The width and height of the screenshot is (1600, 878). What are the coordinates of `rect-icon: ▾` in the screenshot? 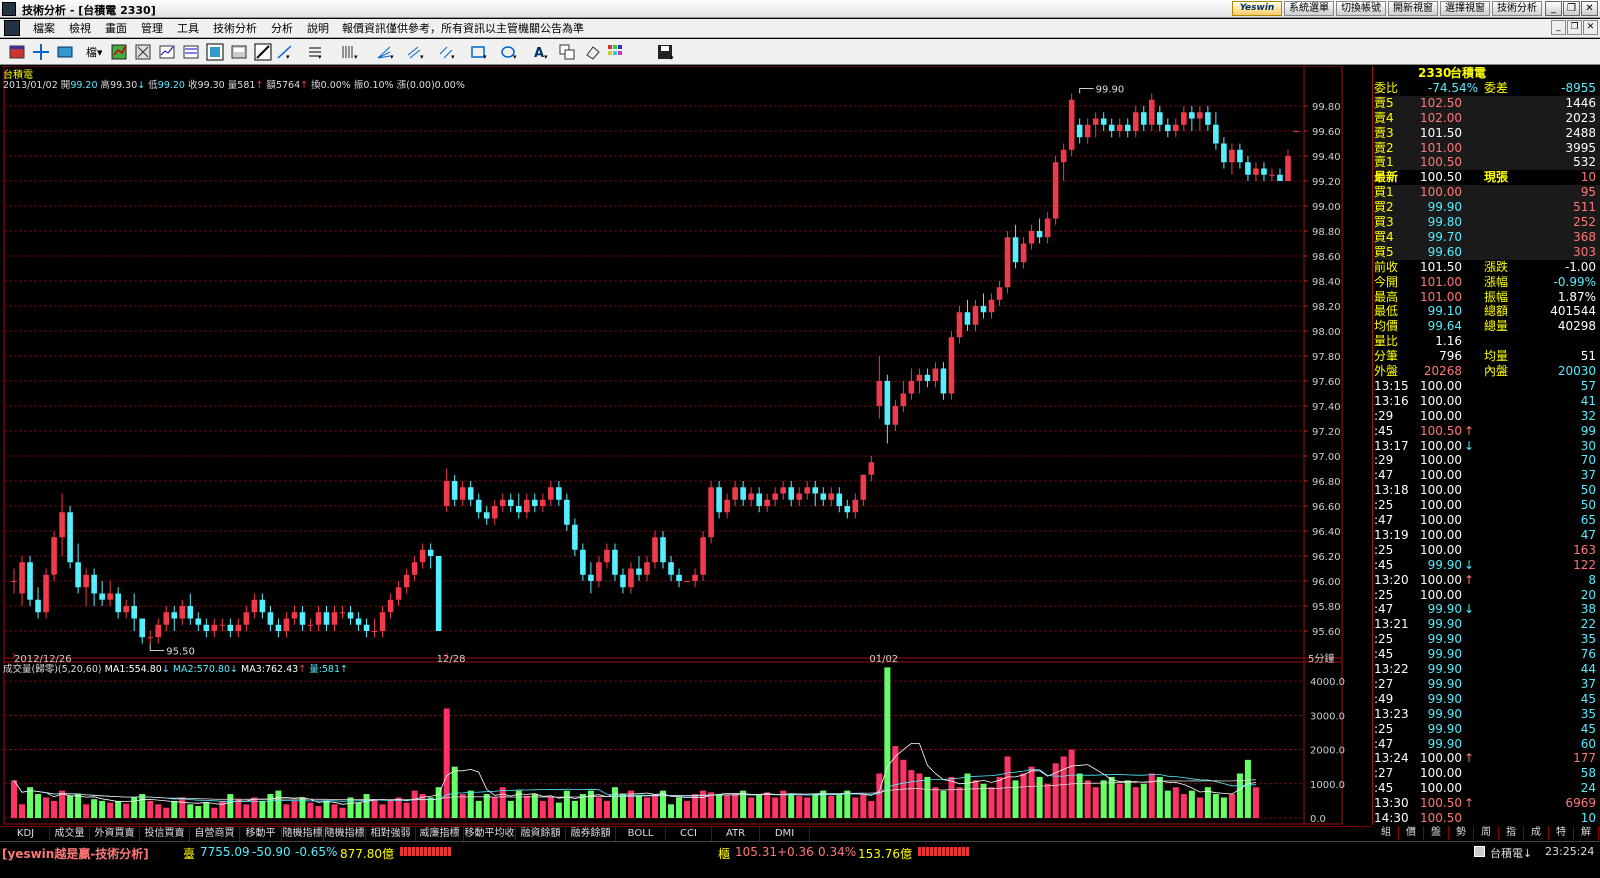 It's located at (447, 52).